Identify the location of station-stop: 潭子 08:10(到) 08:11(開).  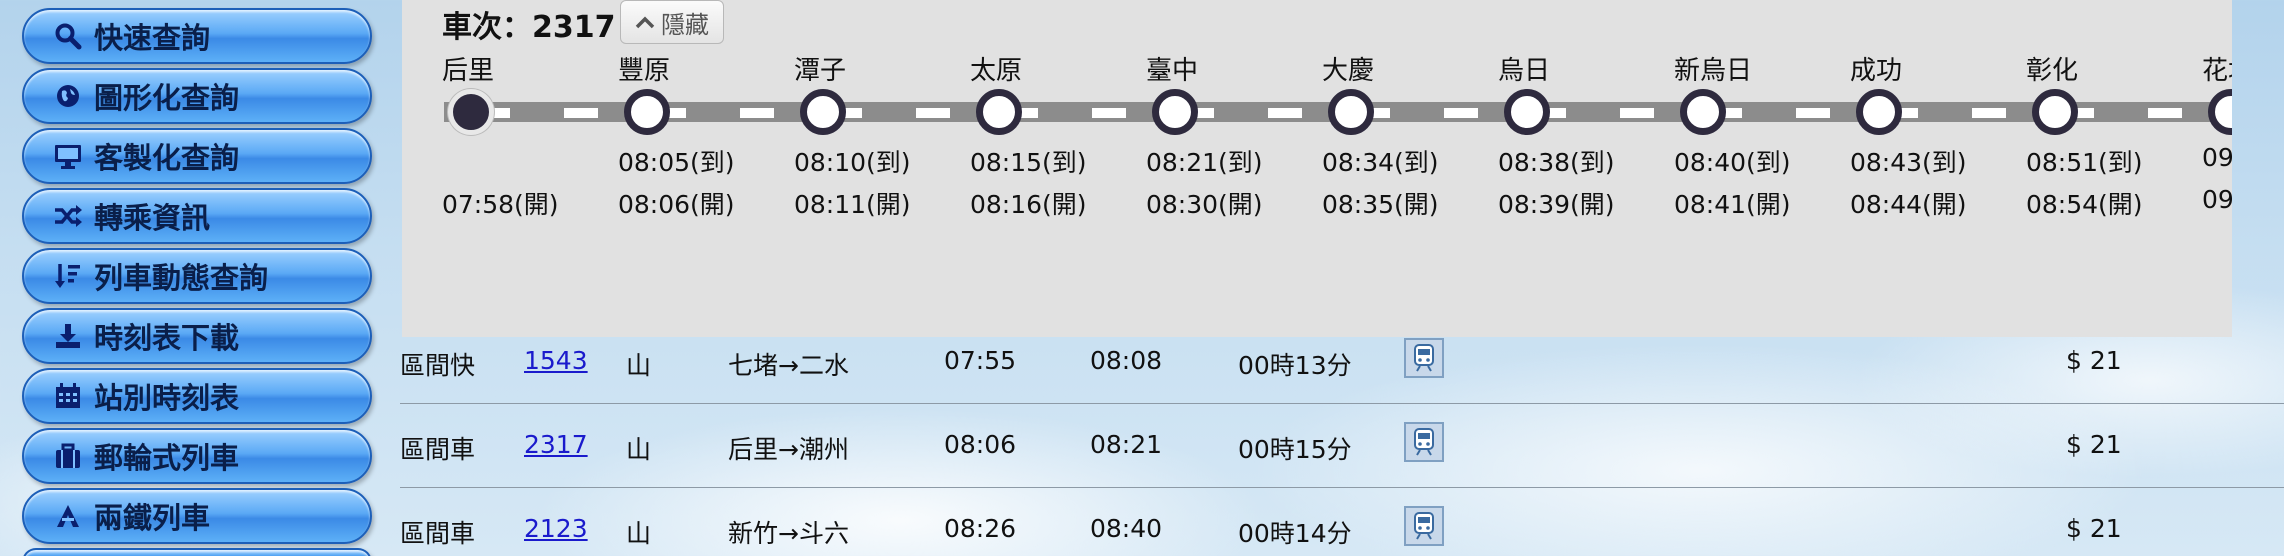
(894, 168).